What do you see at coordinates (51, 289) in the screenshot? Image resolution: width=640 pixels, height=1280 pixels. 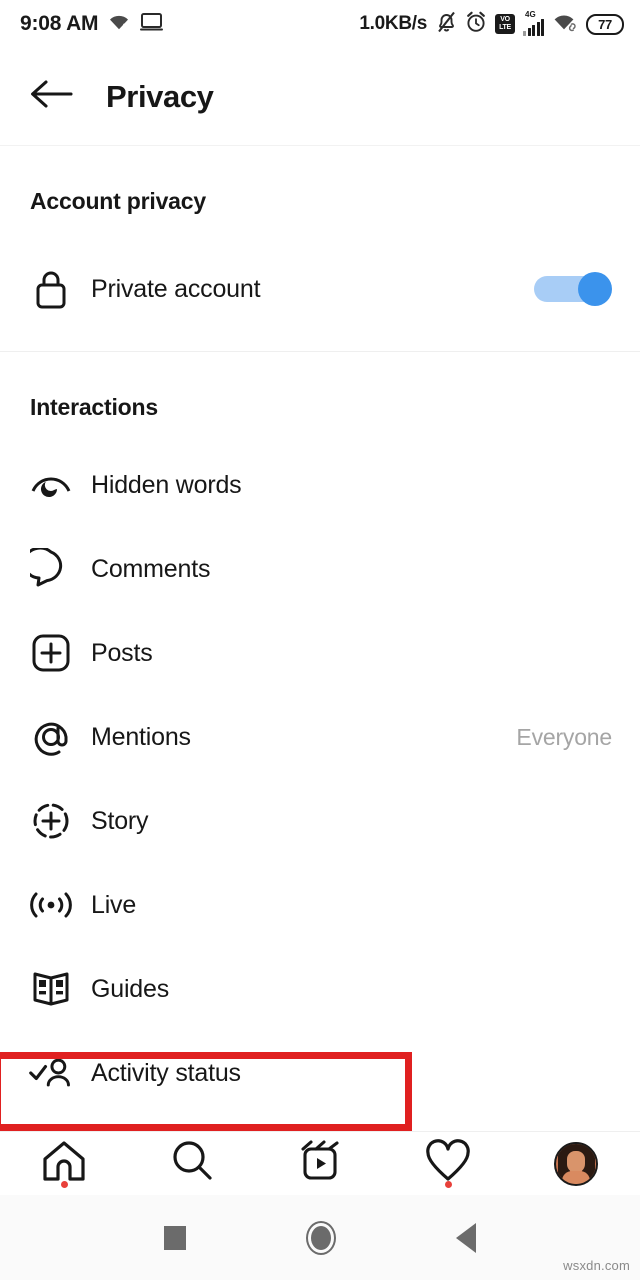 I see `lock-icon` at bounding box center [51, 289].